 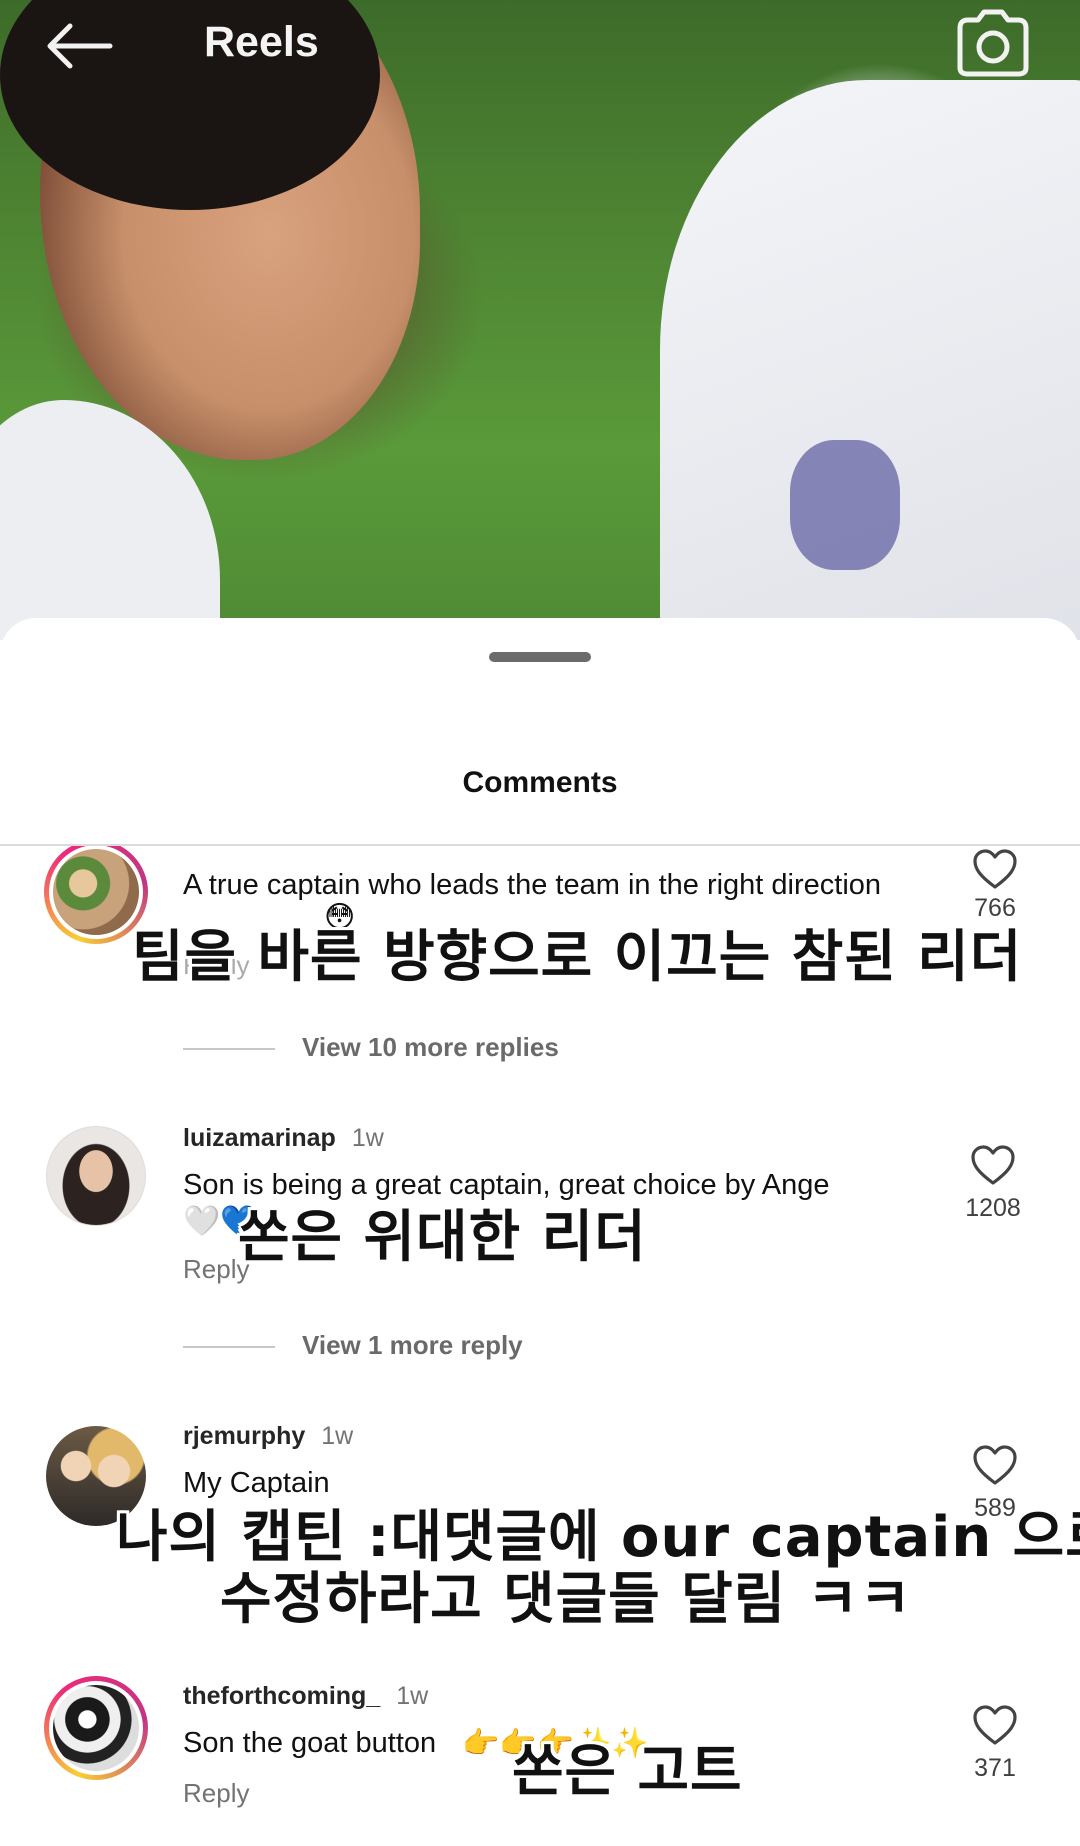 I want to click on camera-button, so click(x=993, y=43).